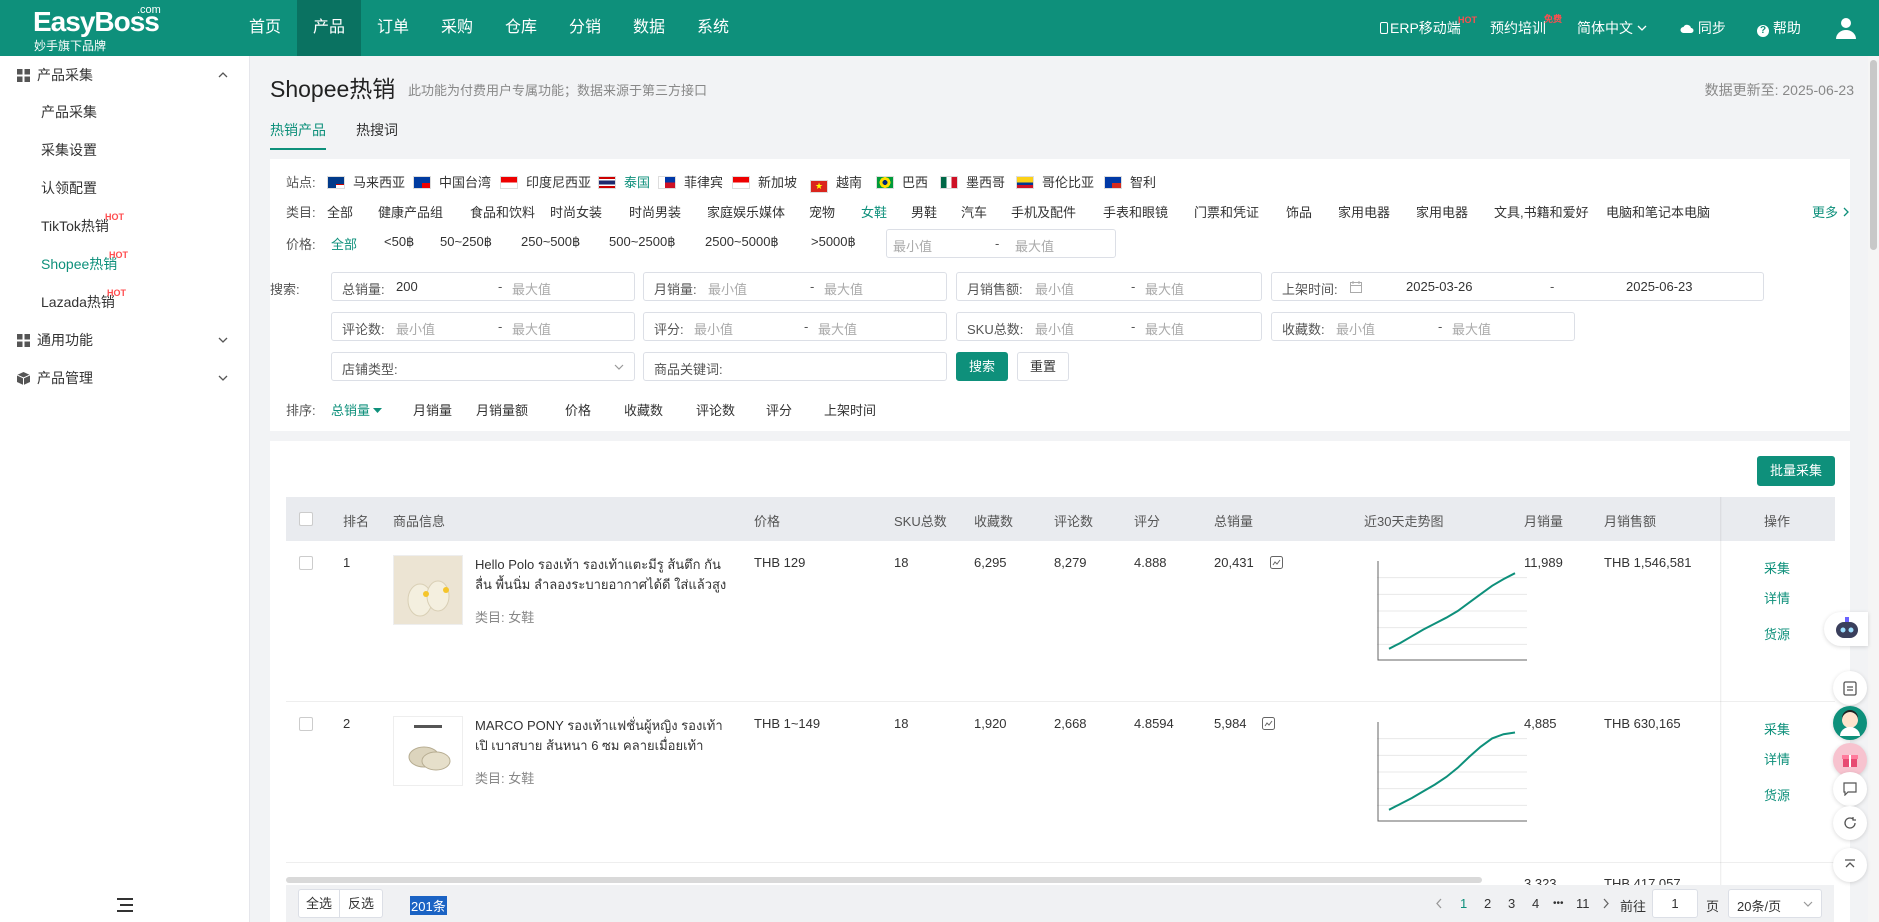 Image resolution: width=1879 pixels, height=922 pixels. What do you see at coordinates (649, 28) in the screenshot?
I see `nav-data: 数据` at bounding box center [649, 28].